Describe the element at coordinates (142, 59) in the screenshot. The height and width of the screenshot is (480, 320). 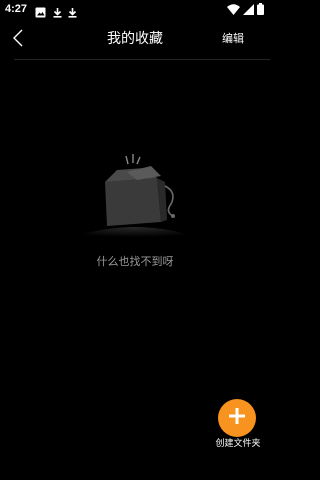
I see `header-divider` at that location.